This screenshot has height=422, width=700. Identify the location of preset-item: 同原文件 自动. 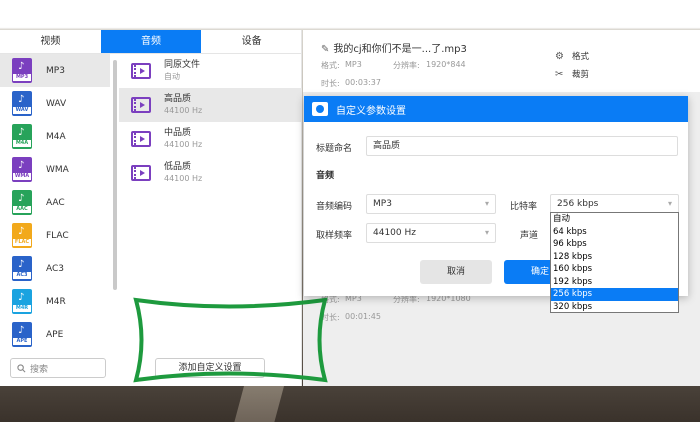
(210, 71).